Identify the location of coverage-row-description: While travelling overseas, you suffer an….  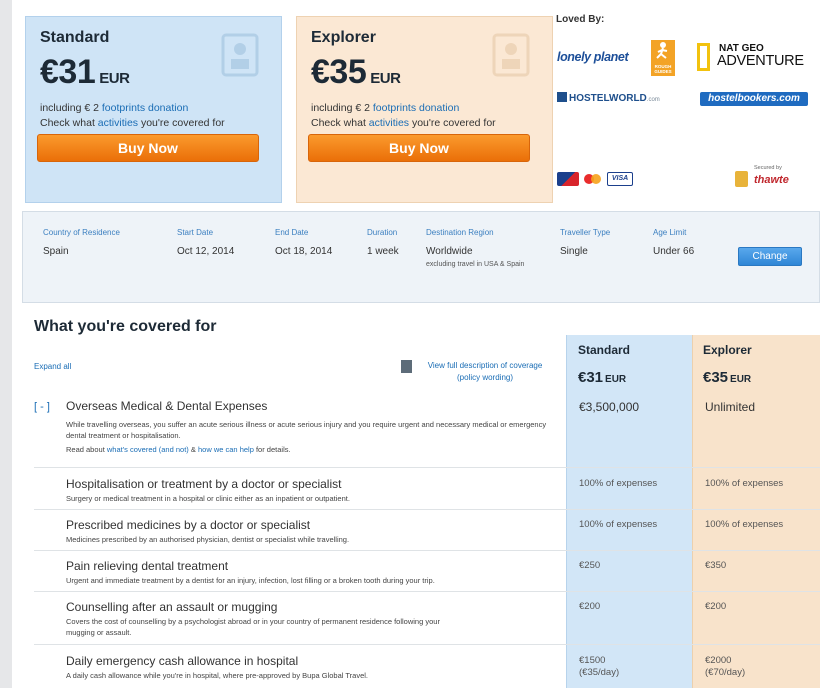
(306, 430).